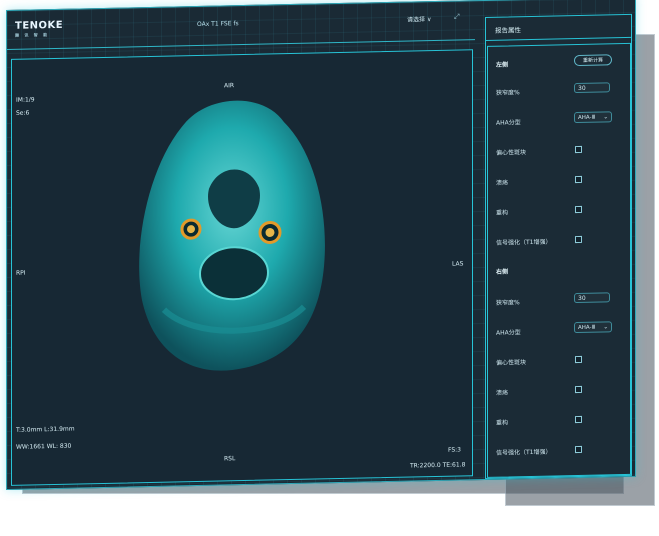 The image size is (659, 536). Describe the element at coordinates (438, 465) in the screenshot. I see `tr-te-value: TR:2200.0 TE:61.8` at that location.